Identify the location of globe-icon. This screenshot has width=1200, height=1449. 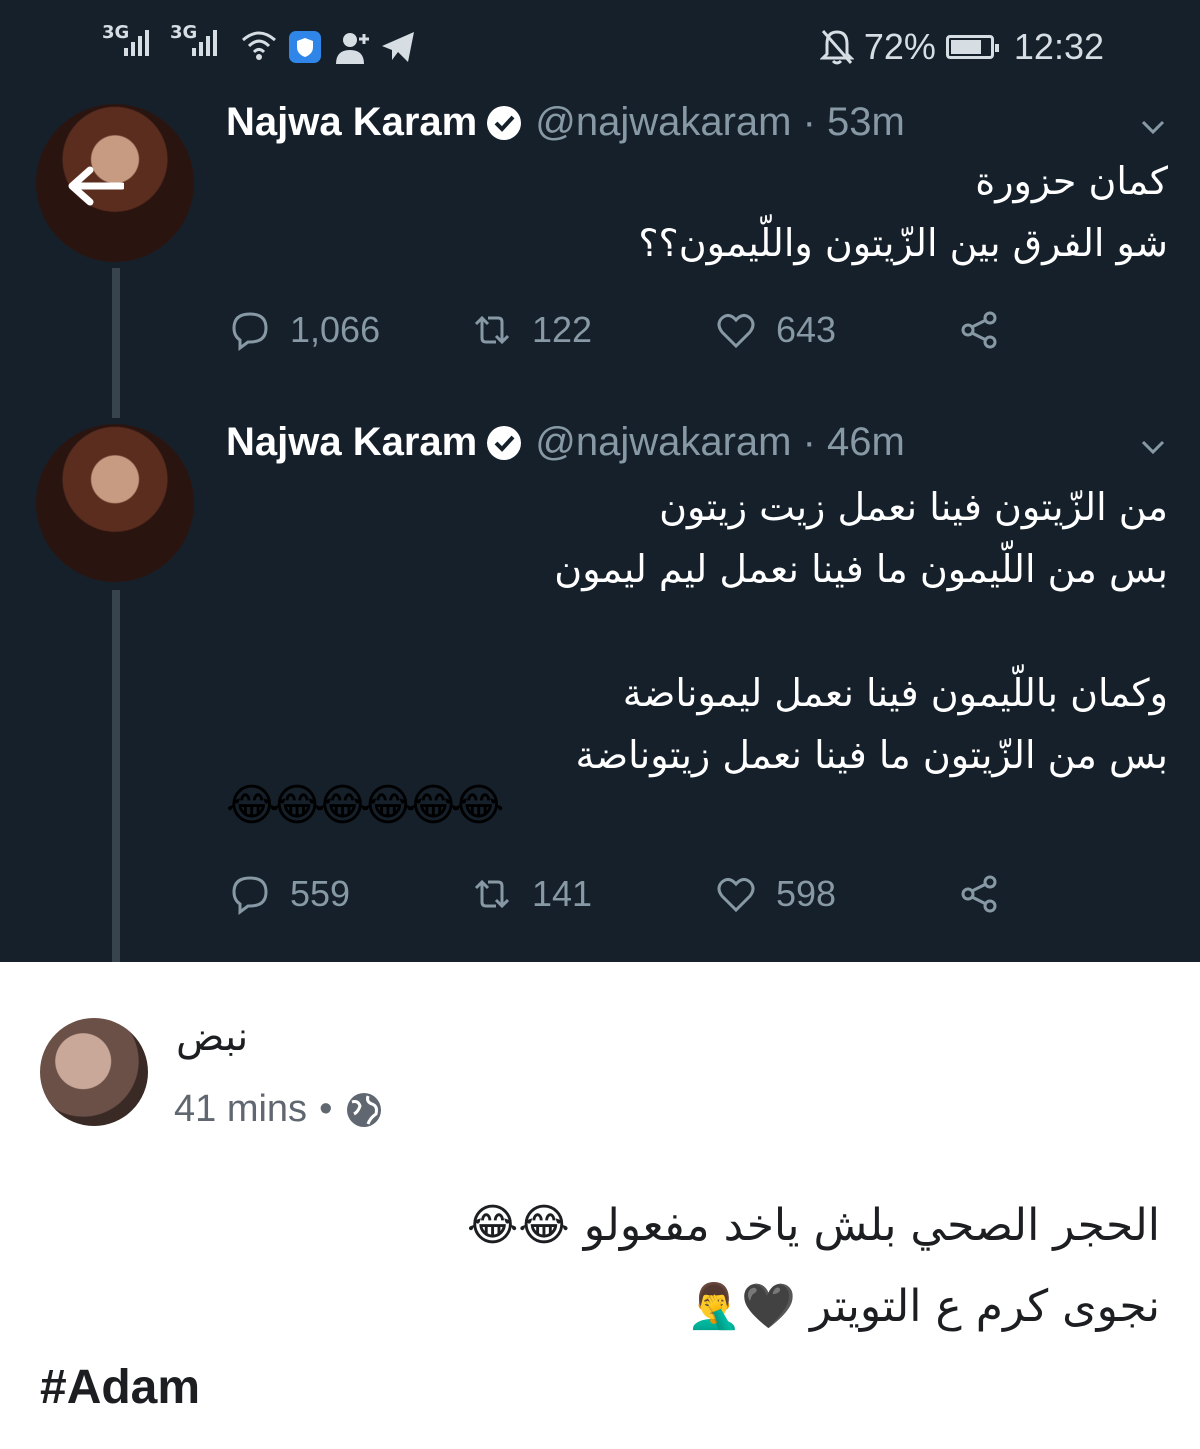
(364, 1109).